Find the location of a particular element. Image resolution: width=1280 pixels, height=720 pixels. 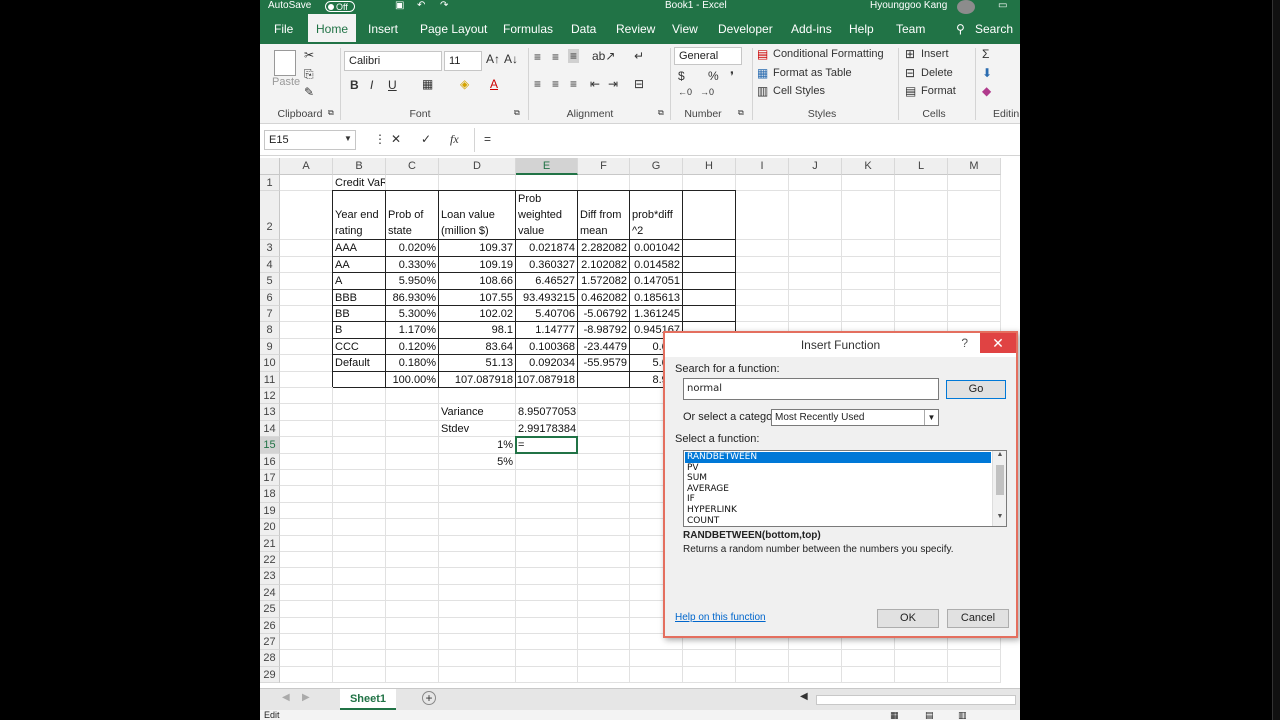

borders-icon: ▦ is located at coordinates (427, 84).